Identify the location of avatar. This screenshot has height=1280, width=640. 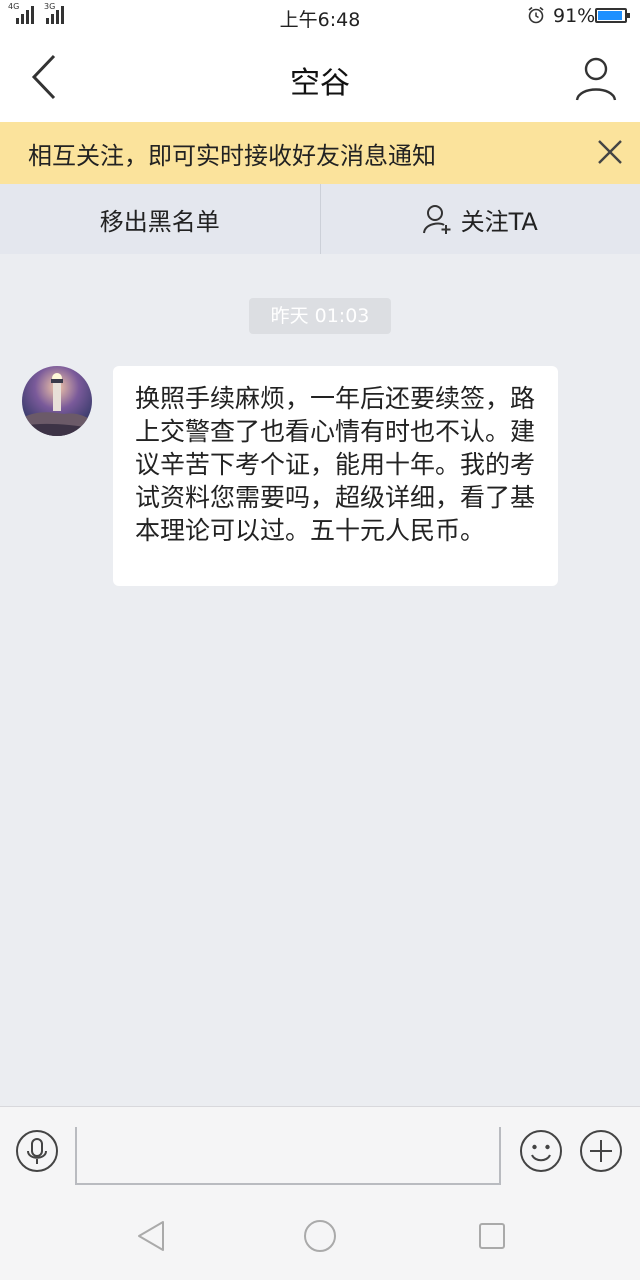
(57, 401).